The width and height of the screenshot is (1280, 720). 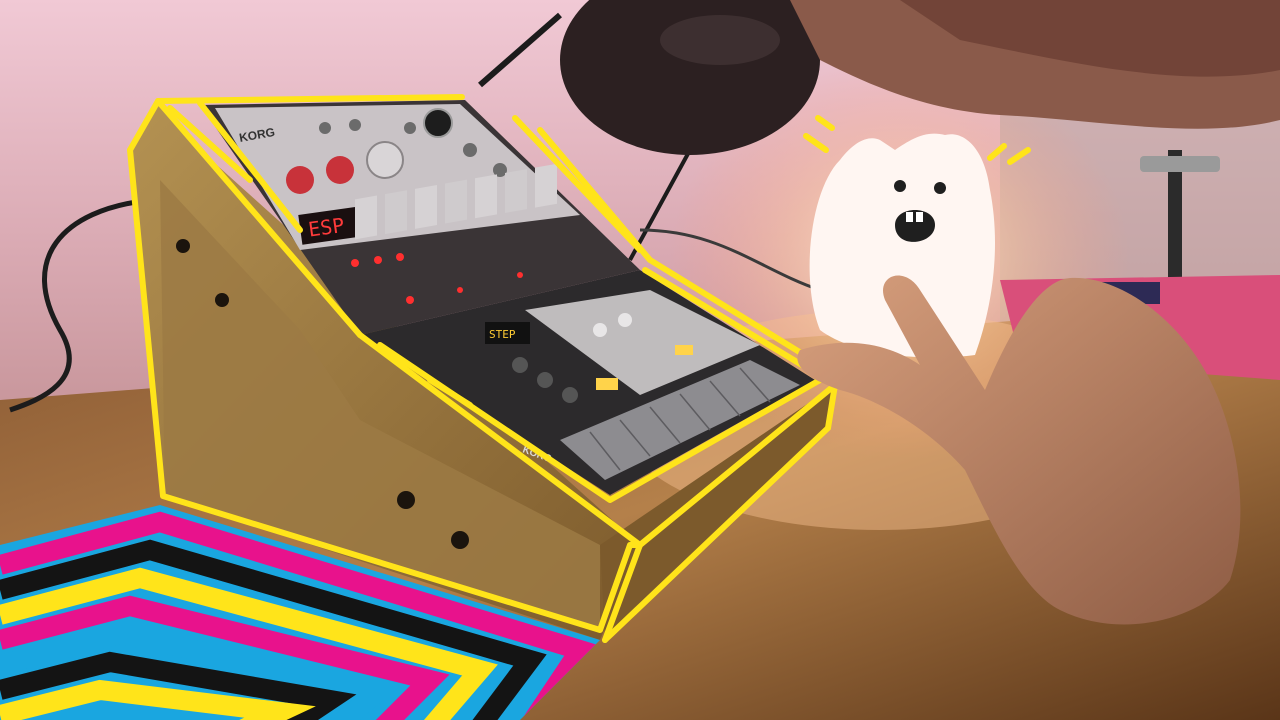 I want to click on ghost-eye-left, so click(x=900, y=186).